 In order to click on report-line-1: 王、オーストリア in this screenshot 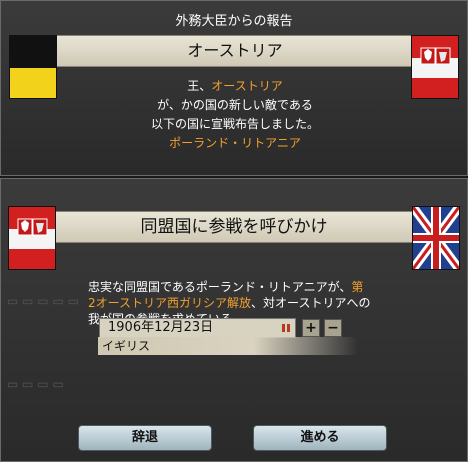, I will do `click(235, 86)`.